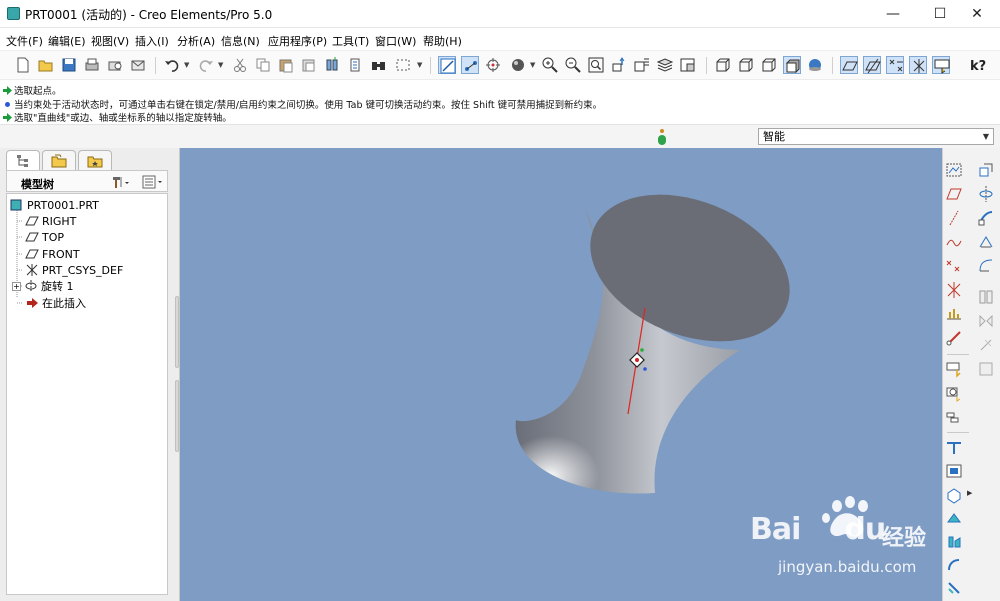  What do you see at coordinates (954, 314) in the screenshot?
I see `analysis-tool-icon` at bounding box center [954, 314].